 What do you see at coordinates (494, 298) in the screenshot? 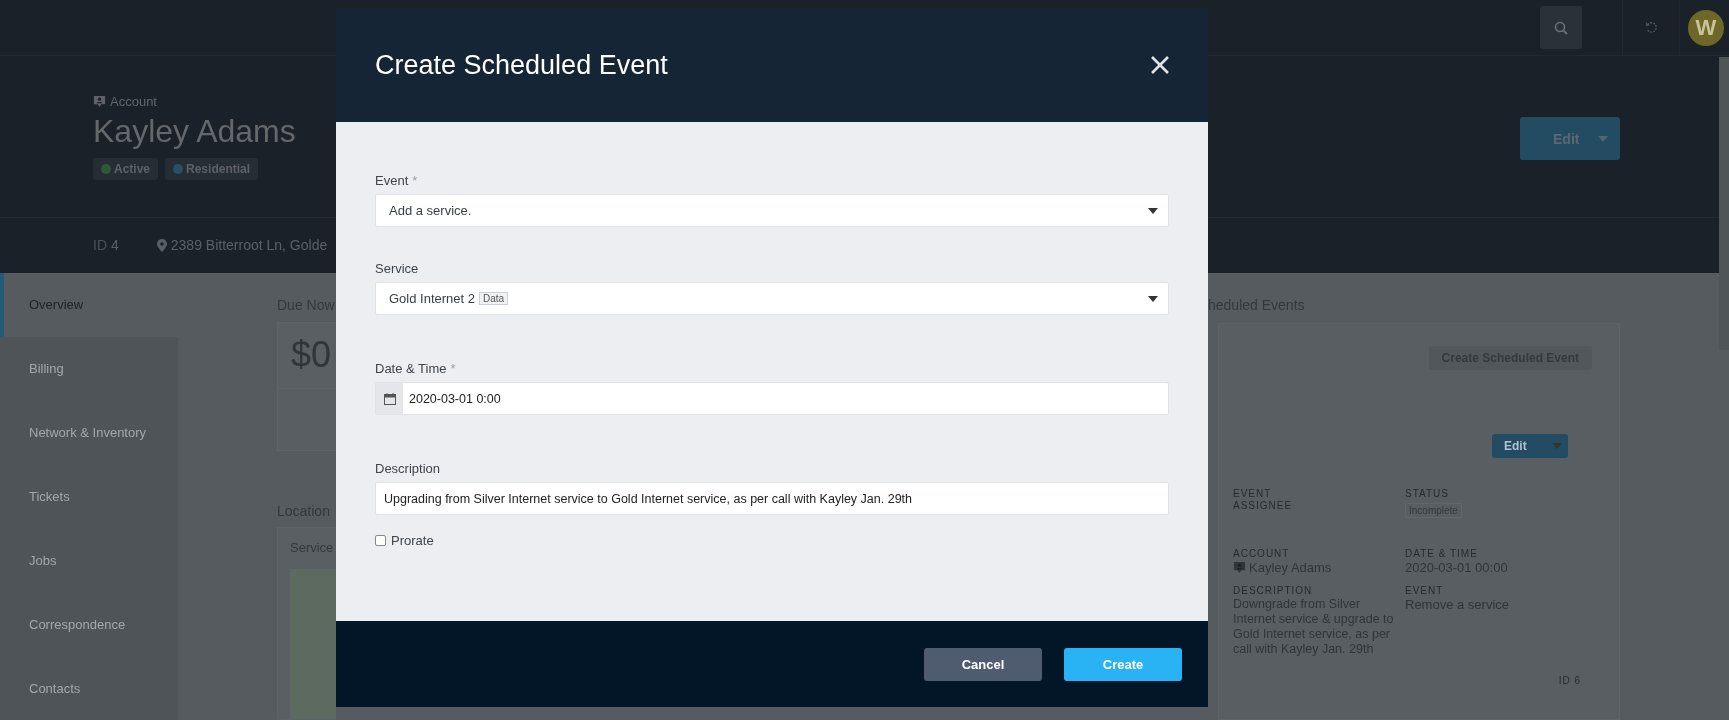
I see `service-tag: Data` at bounding box center [494, 298].